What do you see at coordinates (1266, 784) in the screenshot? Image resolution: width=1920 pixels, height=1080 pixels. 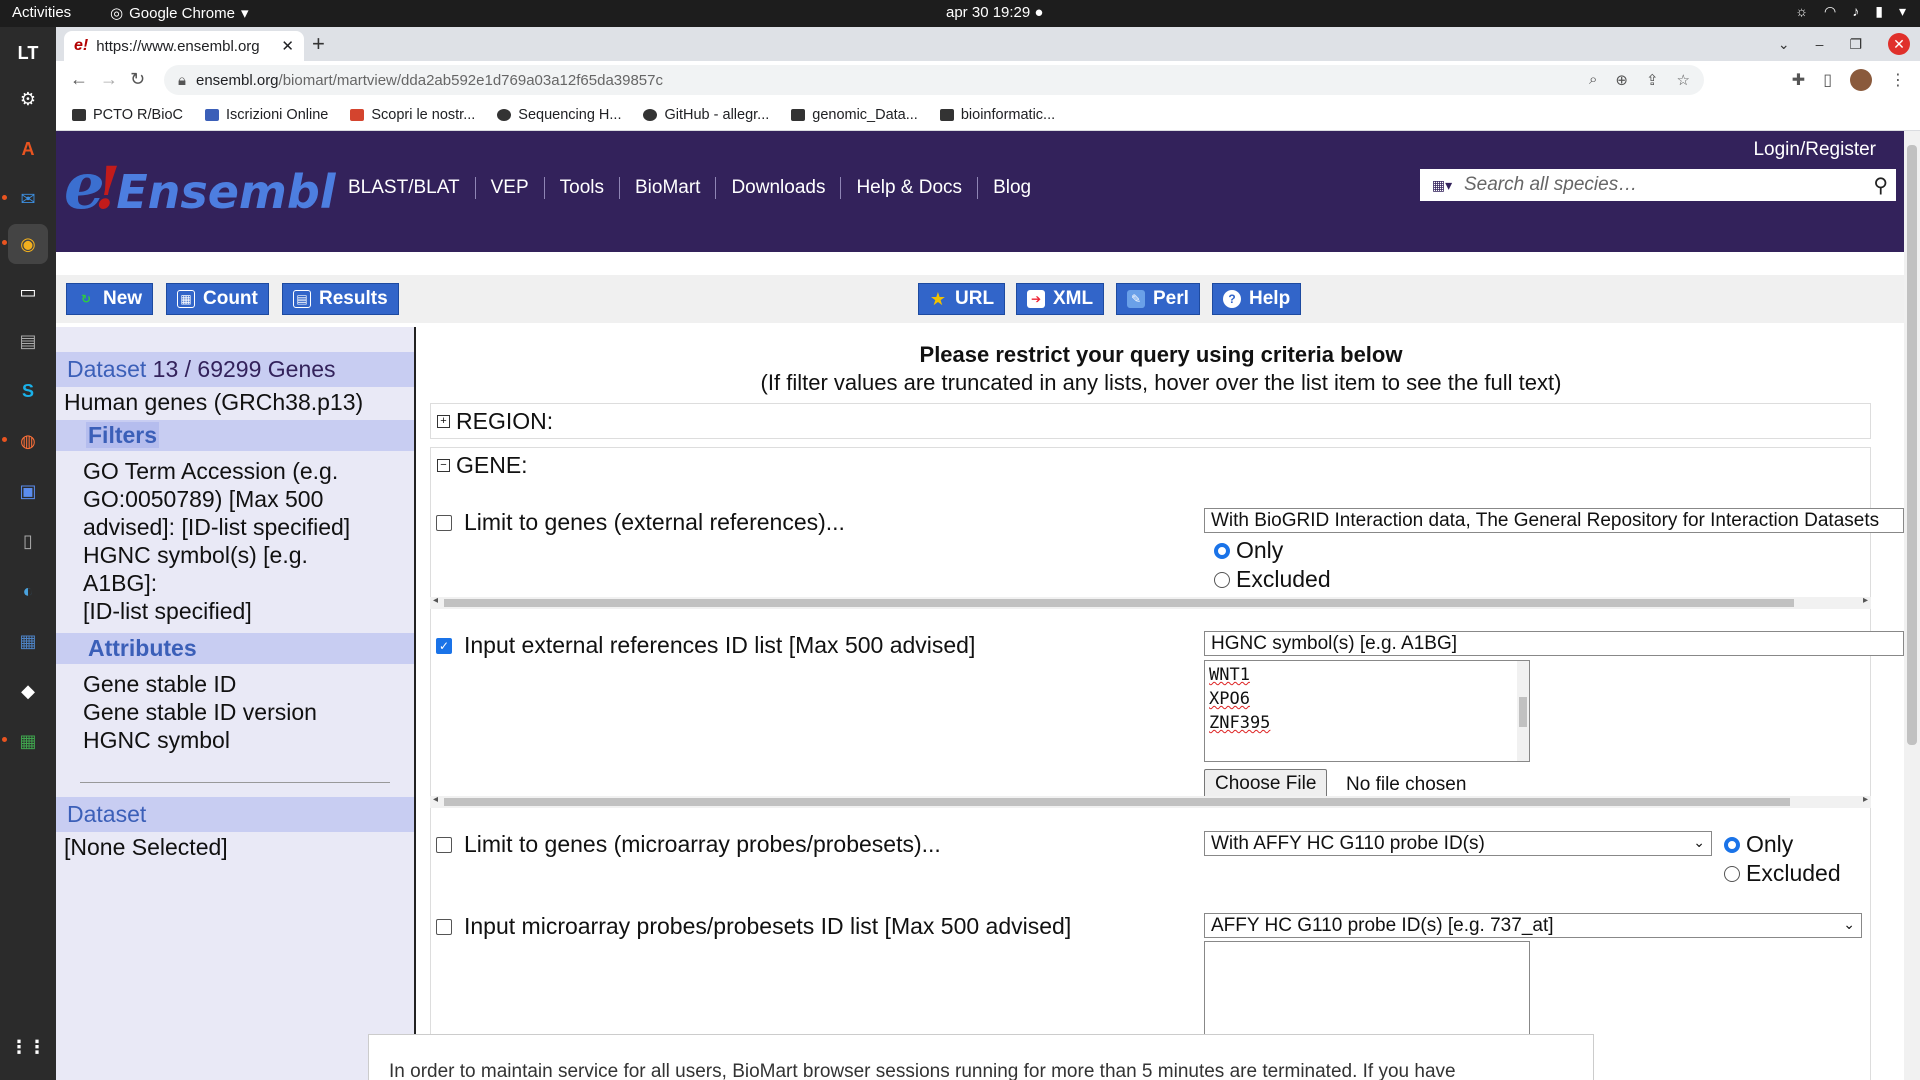 I see `choose-file-button: Choose File` at bounding box center [1266, 784].